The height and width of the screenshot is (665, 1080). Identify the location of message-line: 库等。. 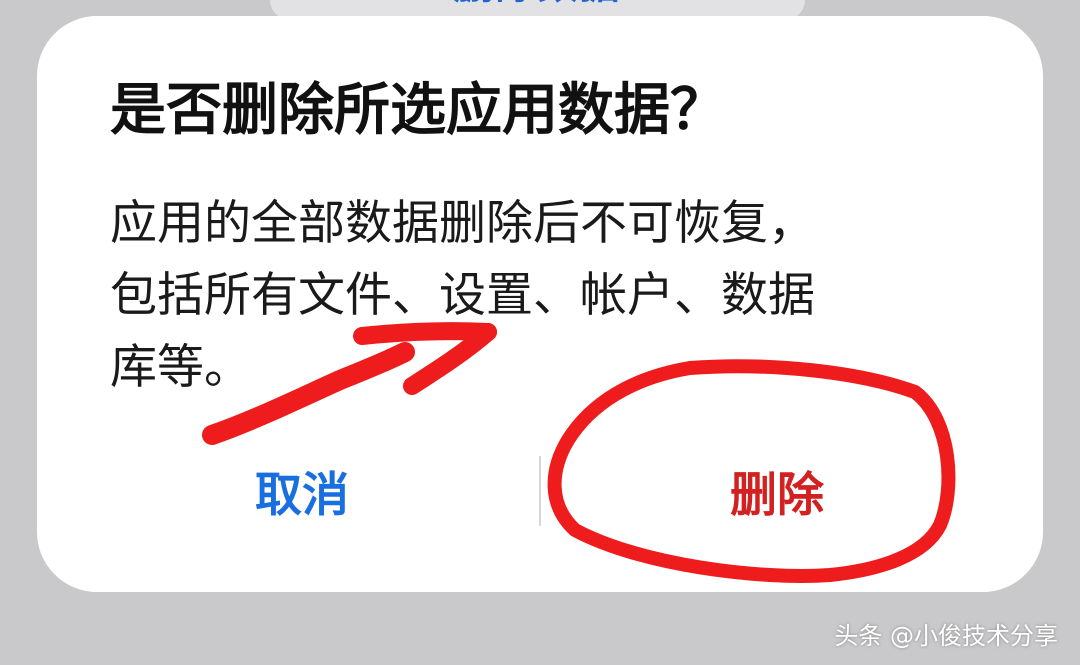
(180, 367).